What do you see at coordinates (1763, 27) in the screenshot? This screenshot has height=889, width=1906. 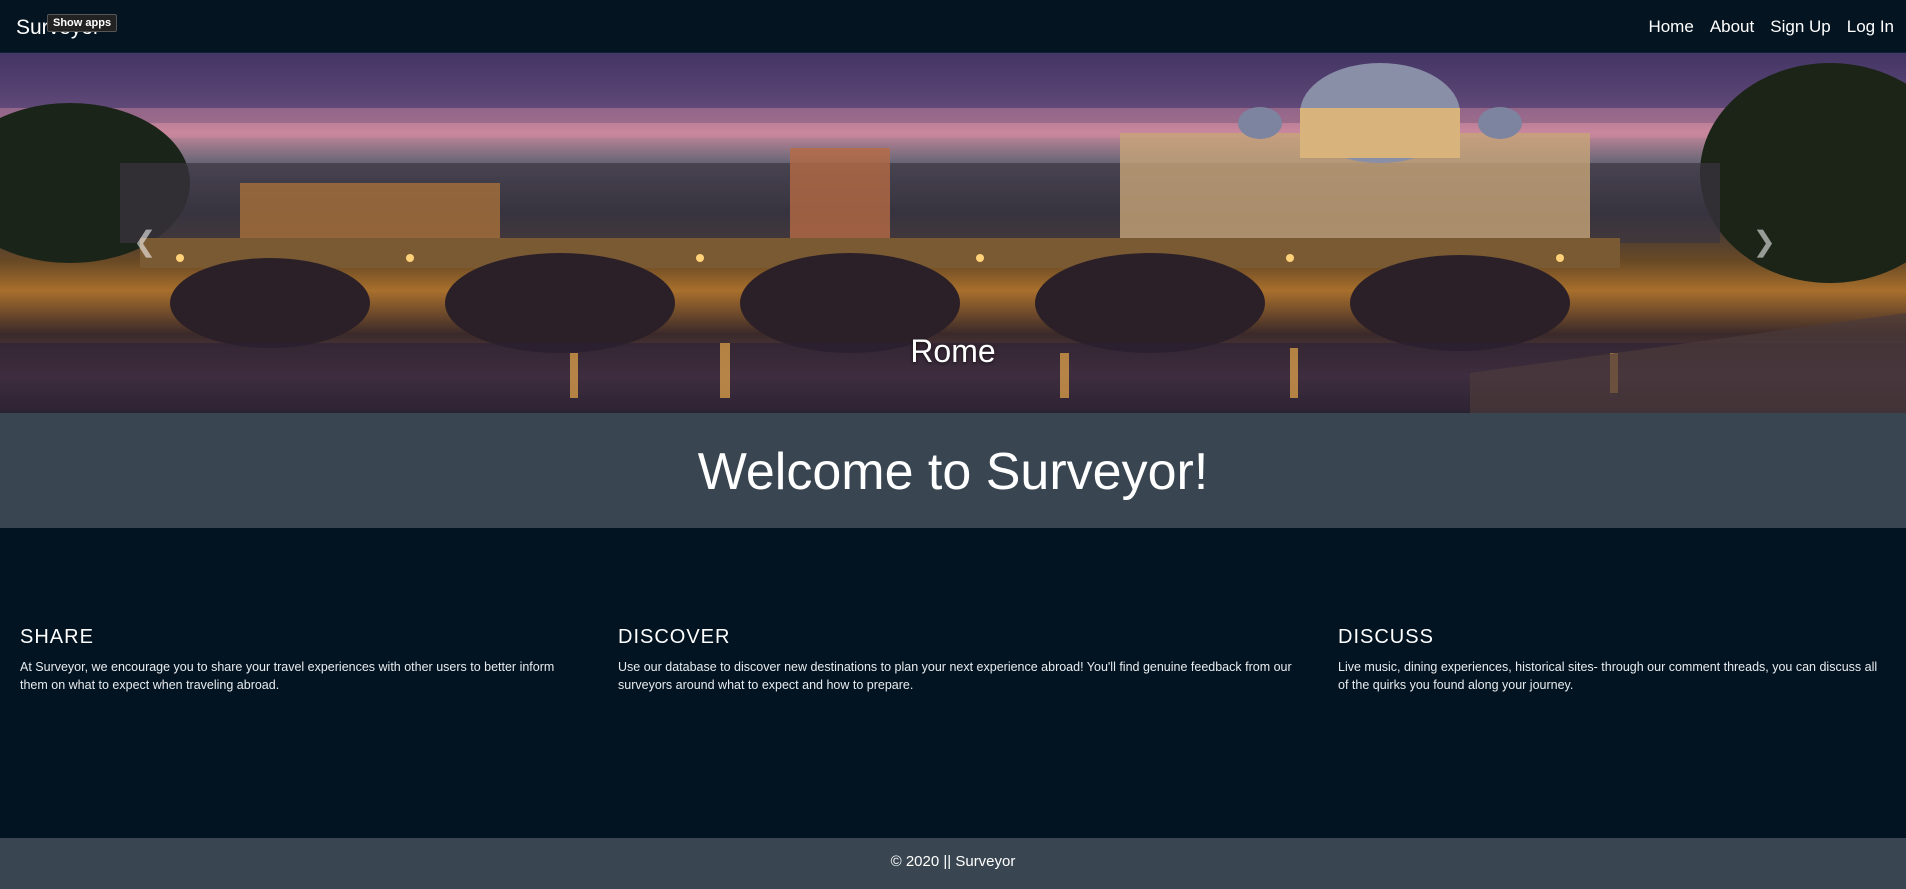 I see `nav-links: Home About Sign Up Log In` at bounding box center [1763, 27].